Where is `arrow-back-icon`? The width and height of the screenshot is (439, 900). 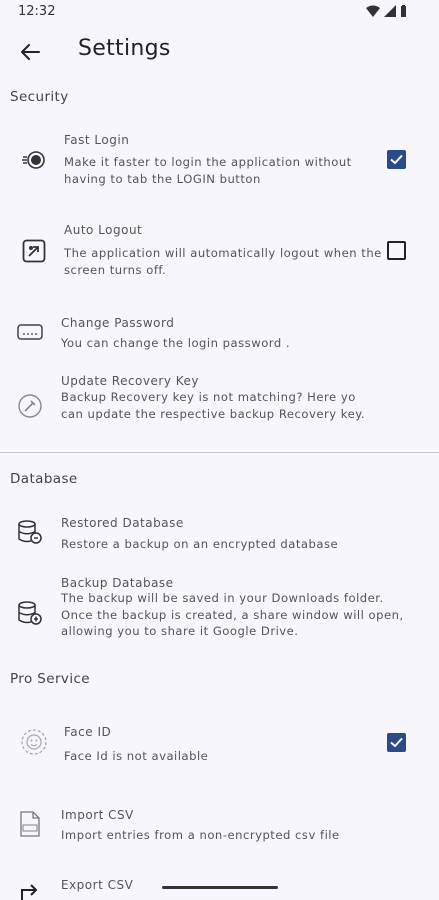
arrow-back-icon is located at coordinates (30, 52).